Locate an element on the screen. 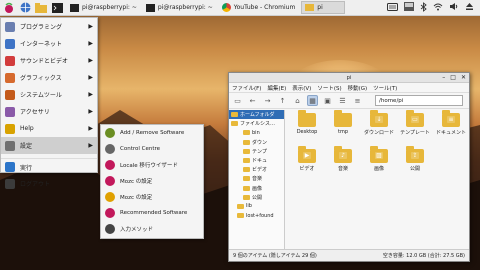  web-browser-icon is located at coordinates (25, 8).